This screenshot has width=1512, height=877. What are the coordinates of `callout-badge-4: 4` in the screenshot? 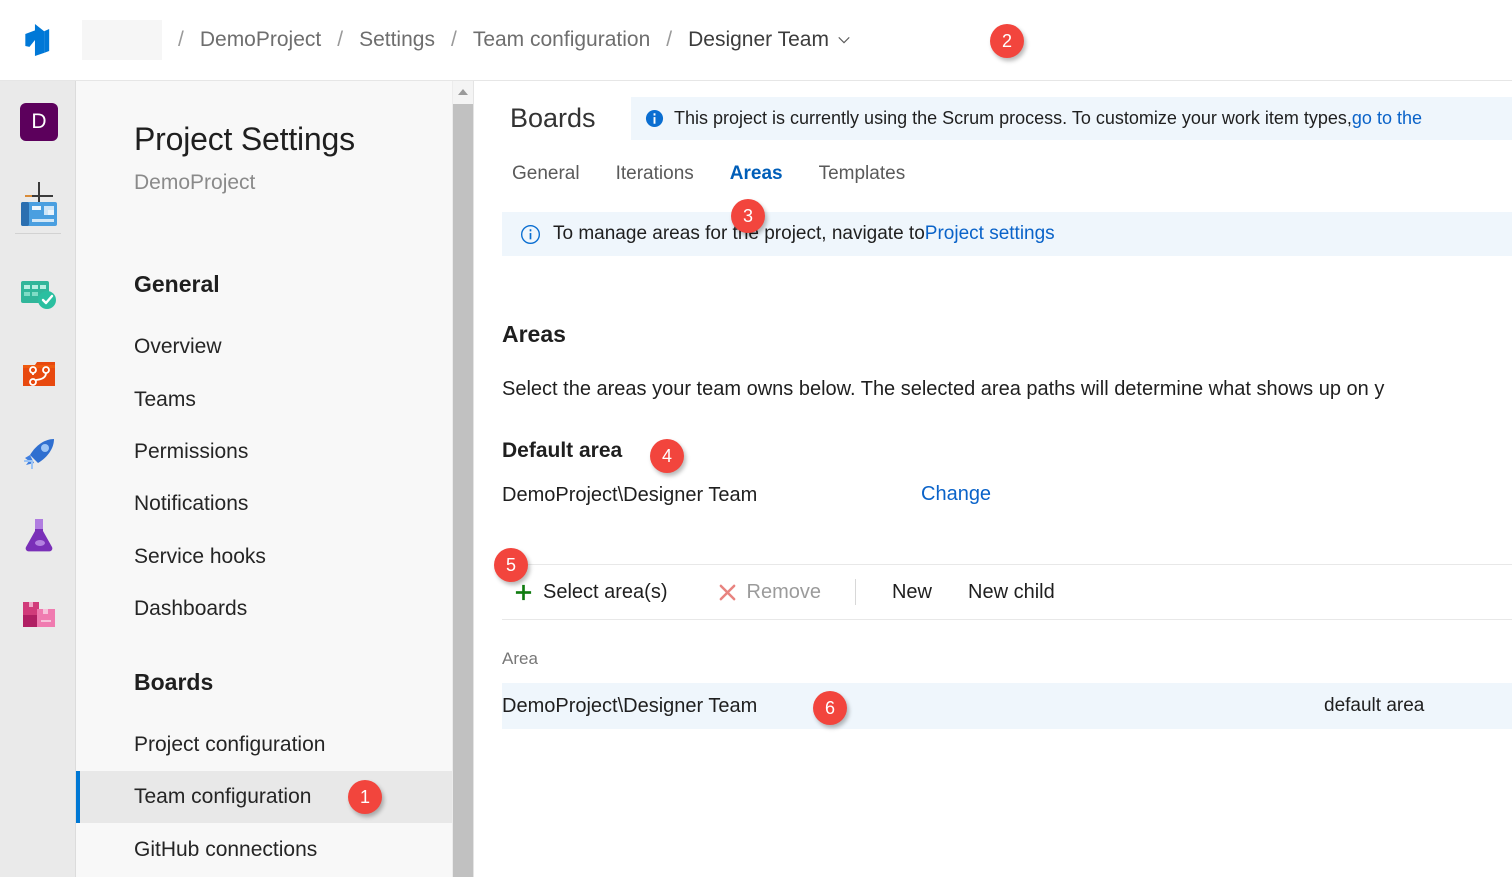 It's located at (667, 456).